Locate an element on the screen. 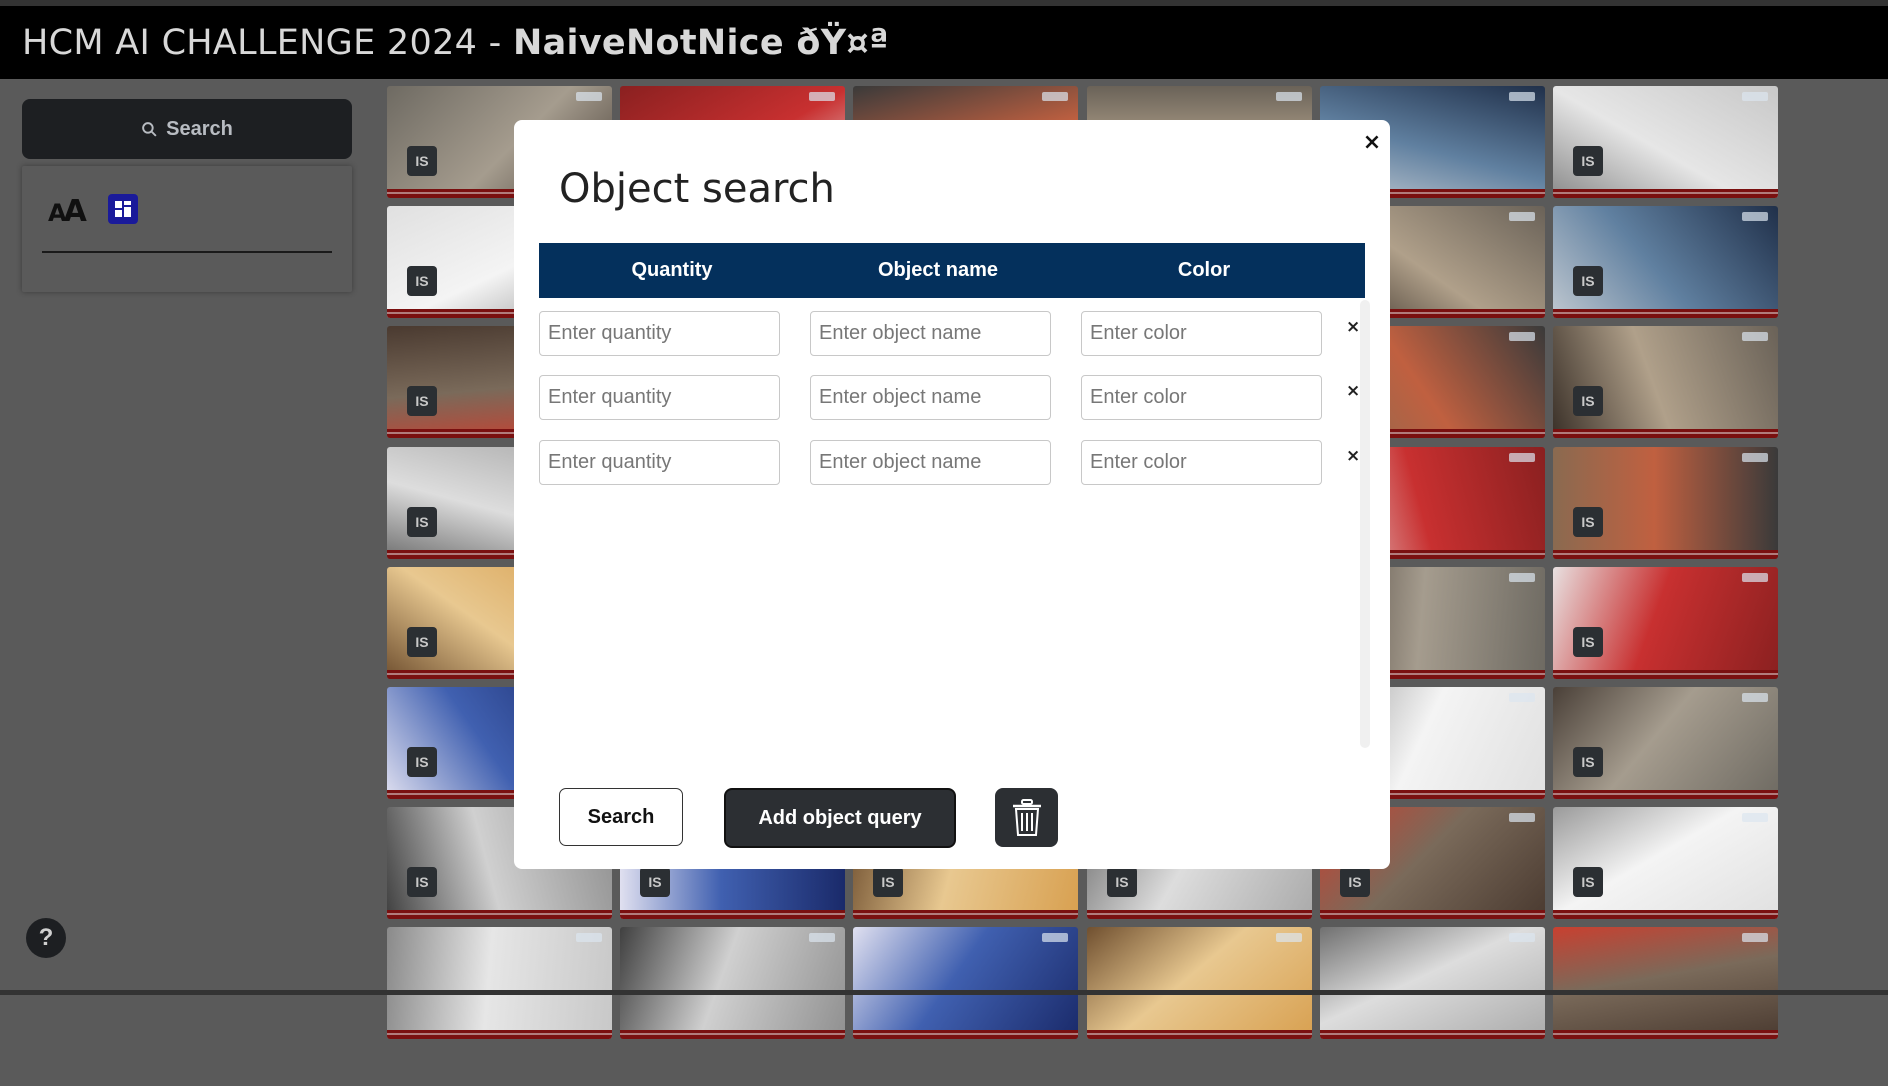  sidebar-search-label: Search is located at coordinates (199, 128).